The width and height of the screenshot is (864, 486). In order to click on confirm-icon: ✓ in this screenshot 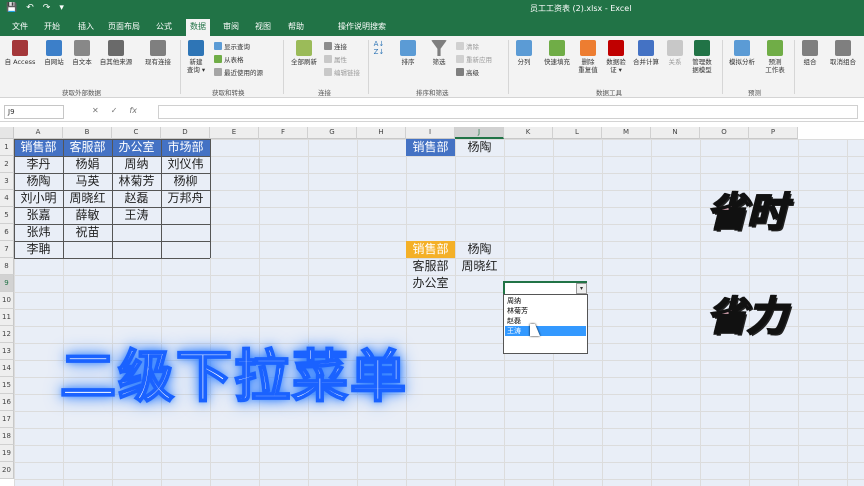, I will do `click(114, 110)`.